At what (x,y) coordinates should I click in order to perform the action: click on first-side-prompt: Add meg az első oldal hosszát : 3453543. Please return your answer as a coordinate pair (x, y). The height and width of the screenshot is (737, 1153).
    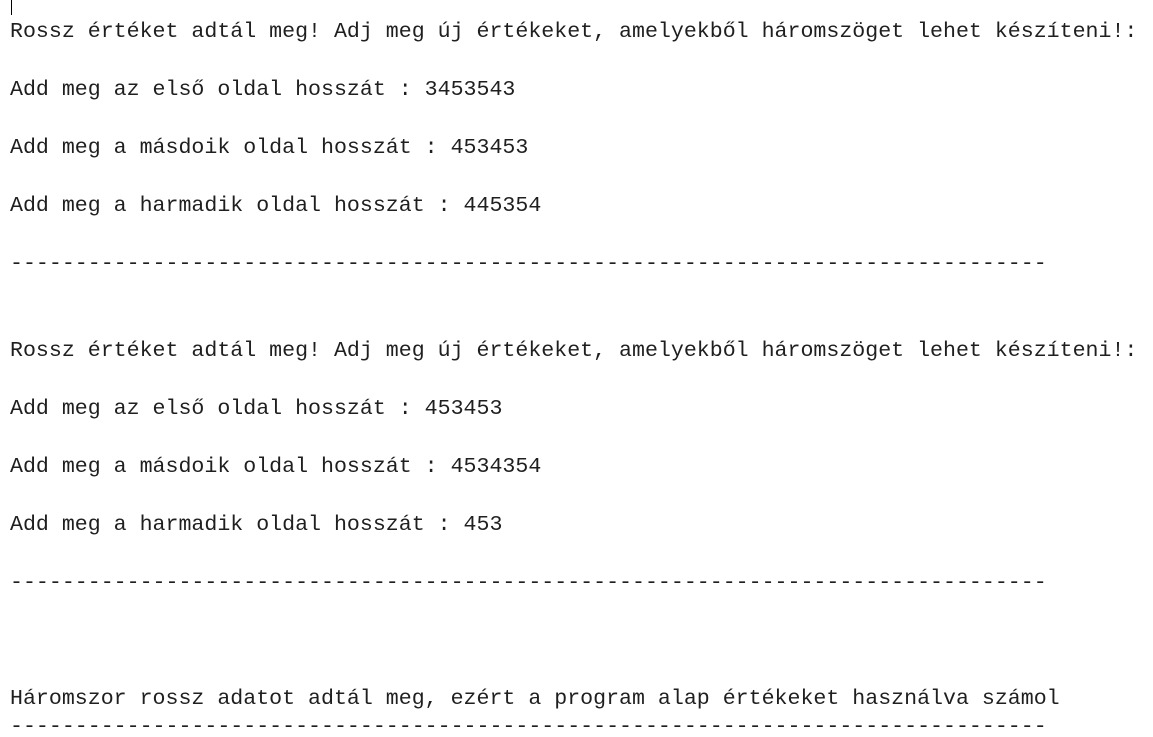
    Looking at the image, I should click on (263, 90).